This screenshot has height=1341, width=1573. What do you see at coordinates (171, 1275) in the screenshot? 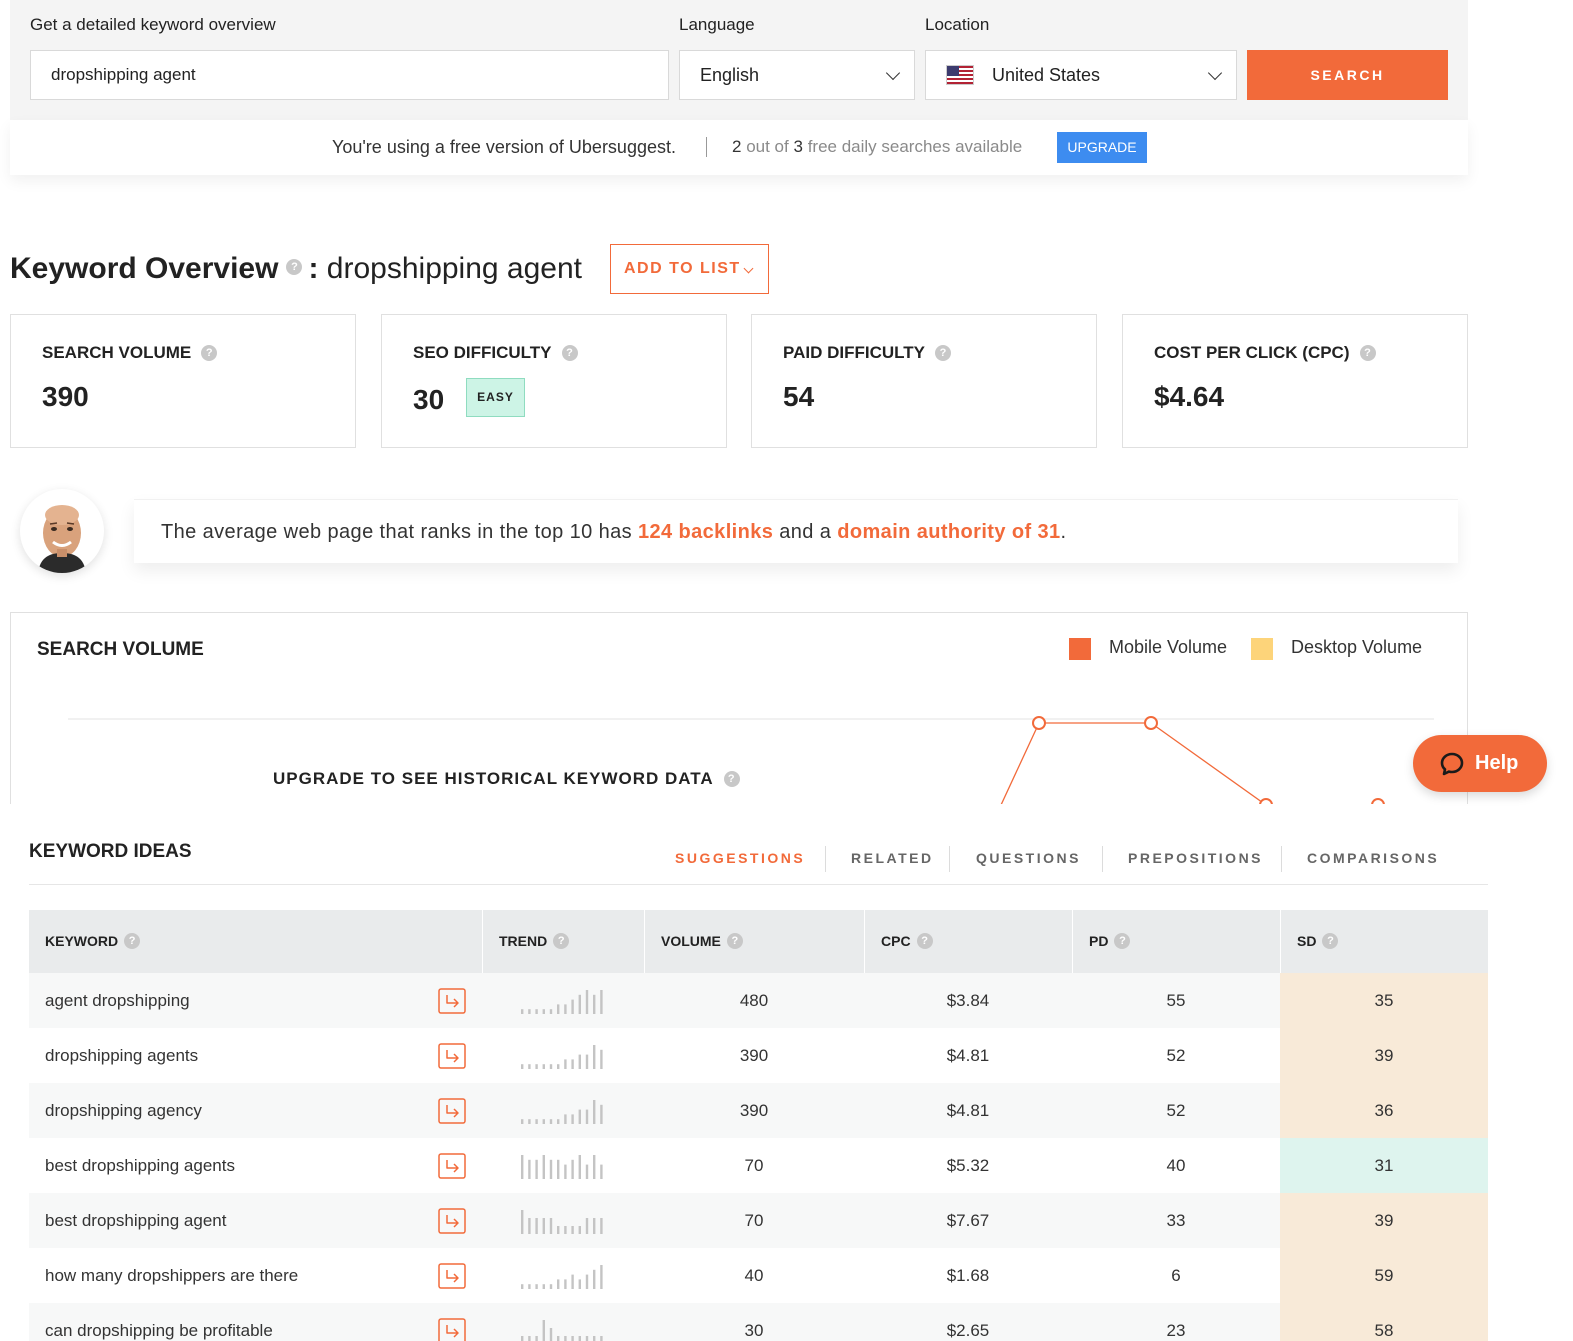
I see `keyword-cell: how many dropshippers are there` at bounding box center [171, 1275].